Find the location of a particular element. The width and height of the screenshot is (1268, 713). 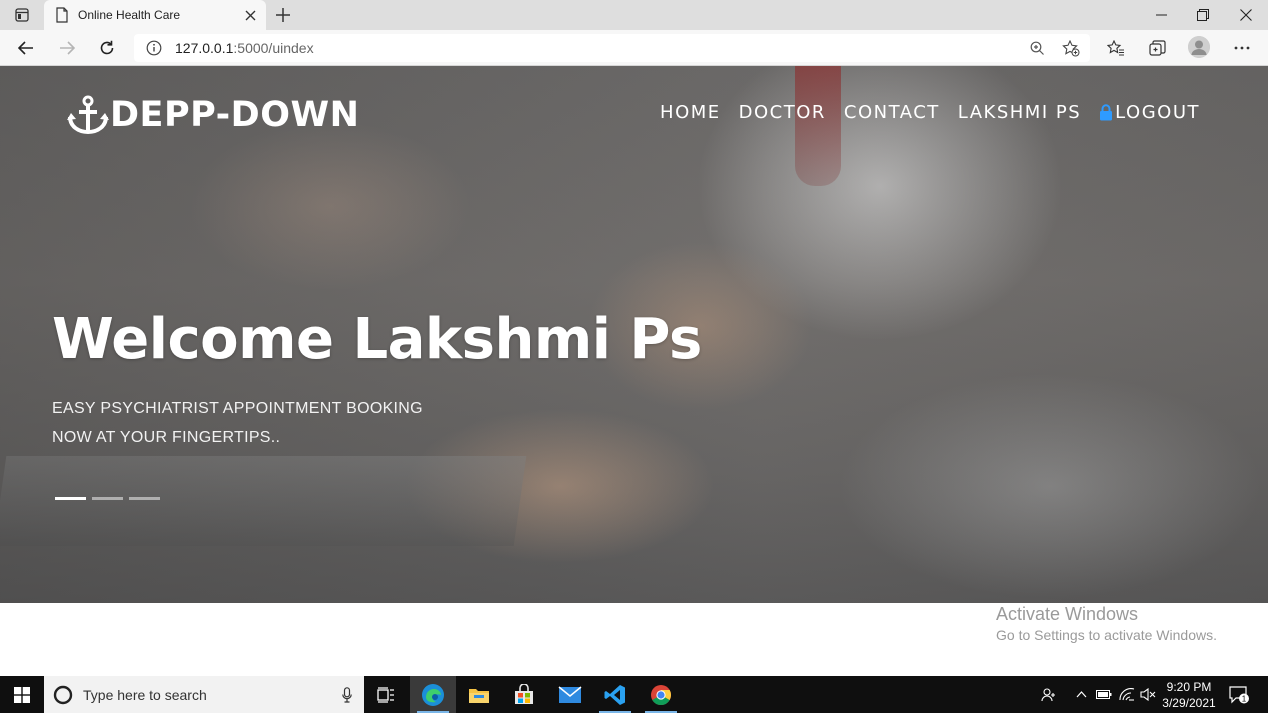

windows-logo-icon is located at coordinates (22, 694).